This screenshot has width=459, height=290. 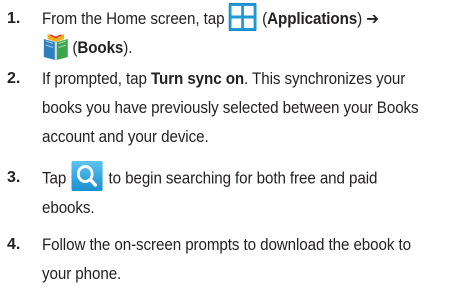 What do you see at coordinates (14, 78) in the screenshot?
I see `step-number: 2.` at bounding box center [14, 78].